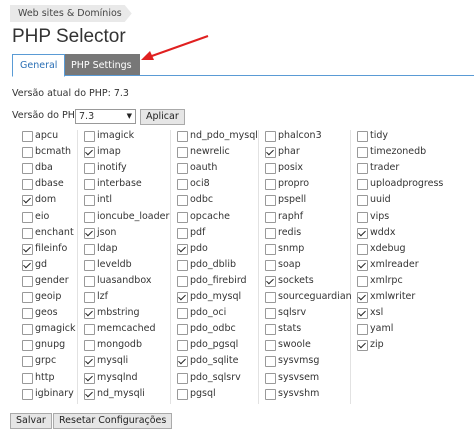 Image resolution: width=474 pixels, height=448 pixels. Describe the element at coordinates (379, 135) in the screenshot. I see `extension-label: tidy` at that location.